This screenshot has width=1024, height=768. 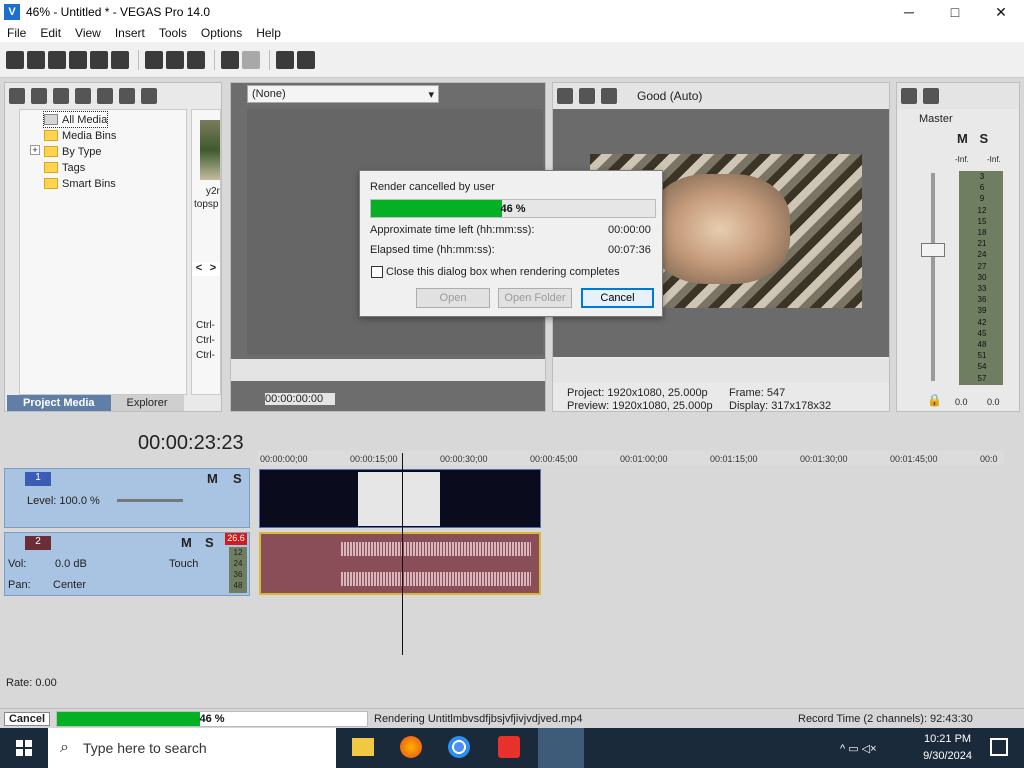 I want to click on video-track-header: 1 M S Level: 100.0 %, so click(x=127, y=498).